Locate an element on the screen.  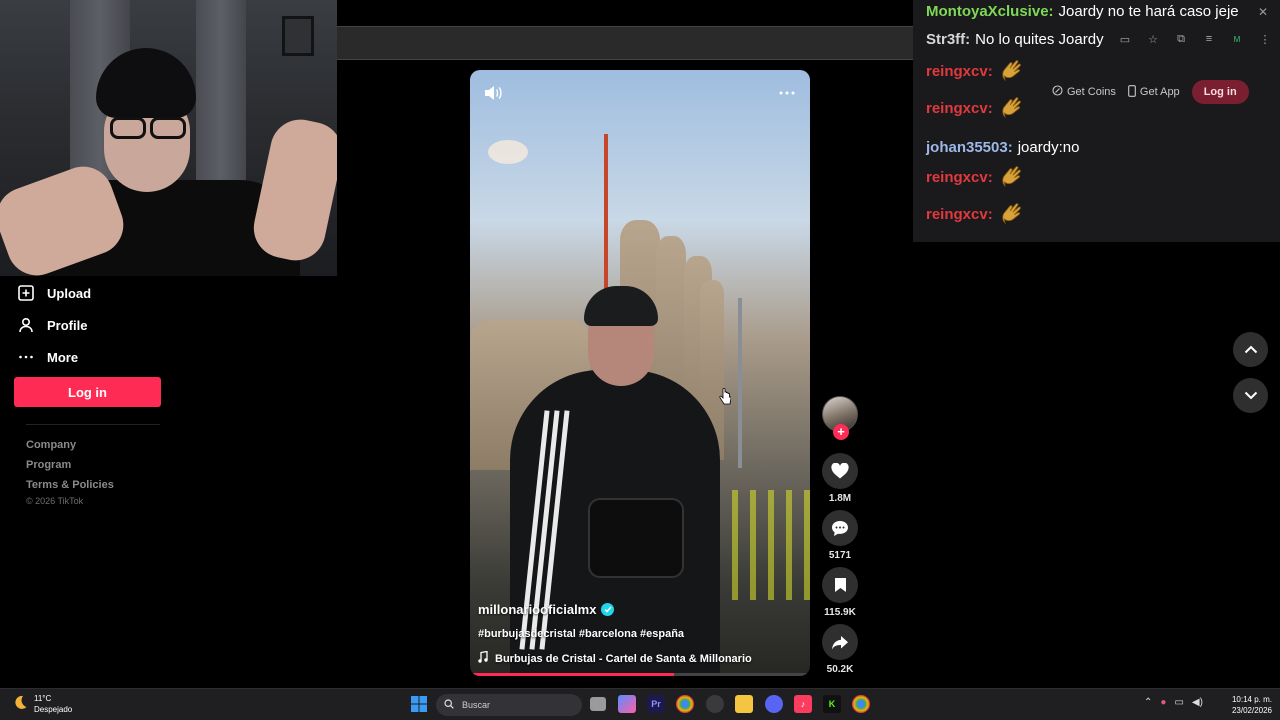
mouse-cursor-icon is located at coordinates (725, 399).